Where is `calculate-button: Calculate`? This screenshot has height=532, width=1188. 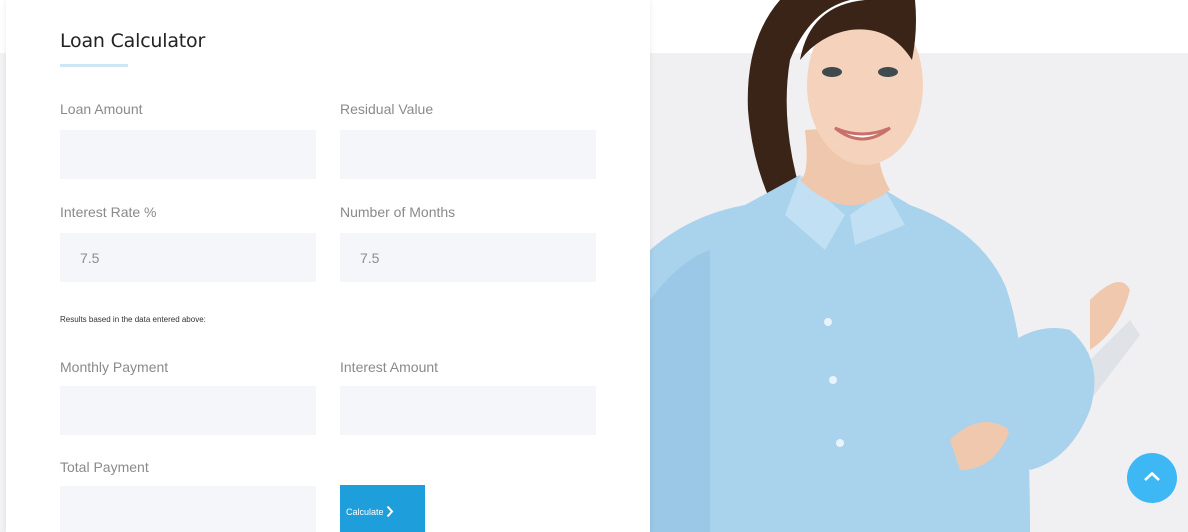
calculate-button: Calculate is located at coordinates (382, 508).